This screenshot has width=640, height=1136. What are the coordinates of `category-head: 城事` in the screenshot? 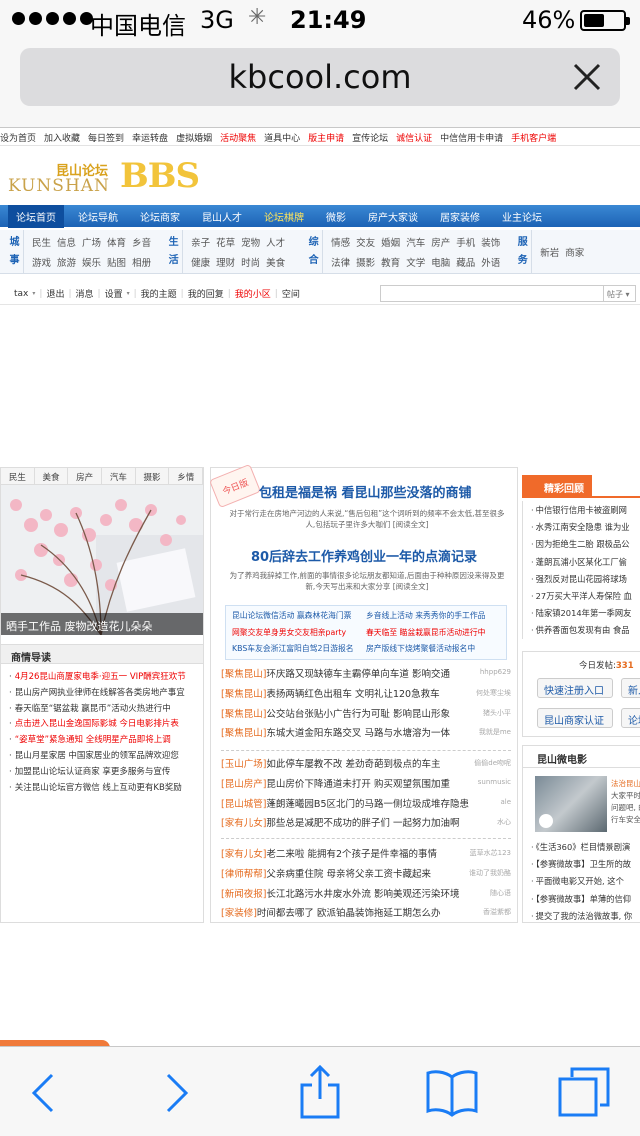 It's located at (12, 252).